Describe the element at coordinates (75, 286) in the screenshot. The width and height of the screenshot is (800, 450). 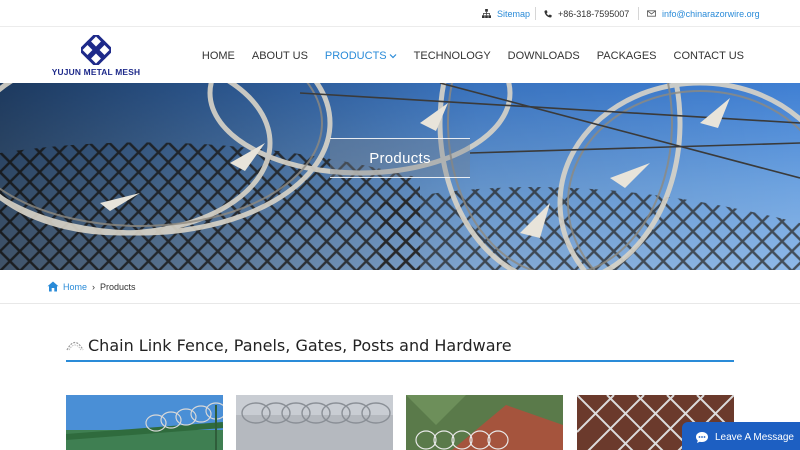
I see `breadcrumb-home-label: Home` at that location.